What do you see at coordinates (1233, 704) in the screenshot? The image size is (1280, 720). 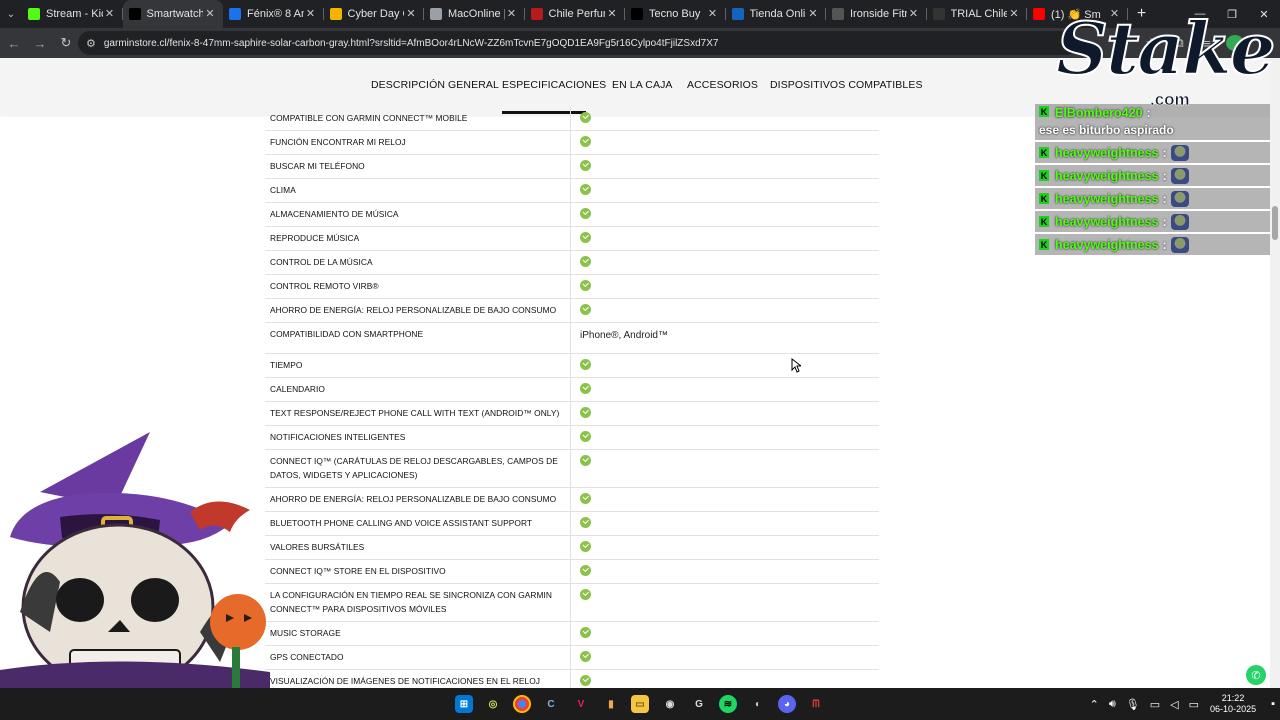 I see `taskbar-clock: 21:22 06-10-2025` at bounding box center [1233, 704].